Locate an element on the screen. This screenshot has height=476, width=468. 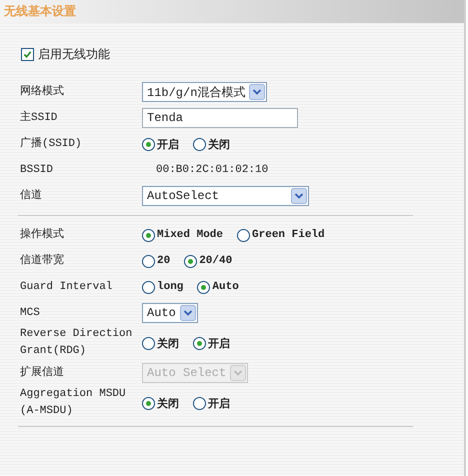
radio-label: 20/40 is located at coordinates (215, 261).